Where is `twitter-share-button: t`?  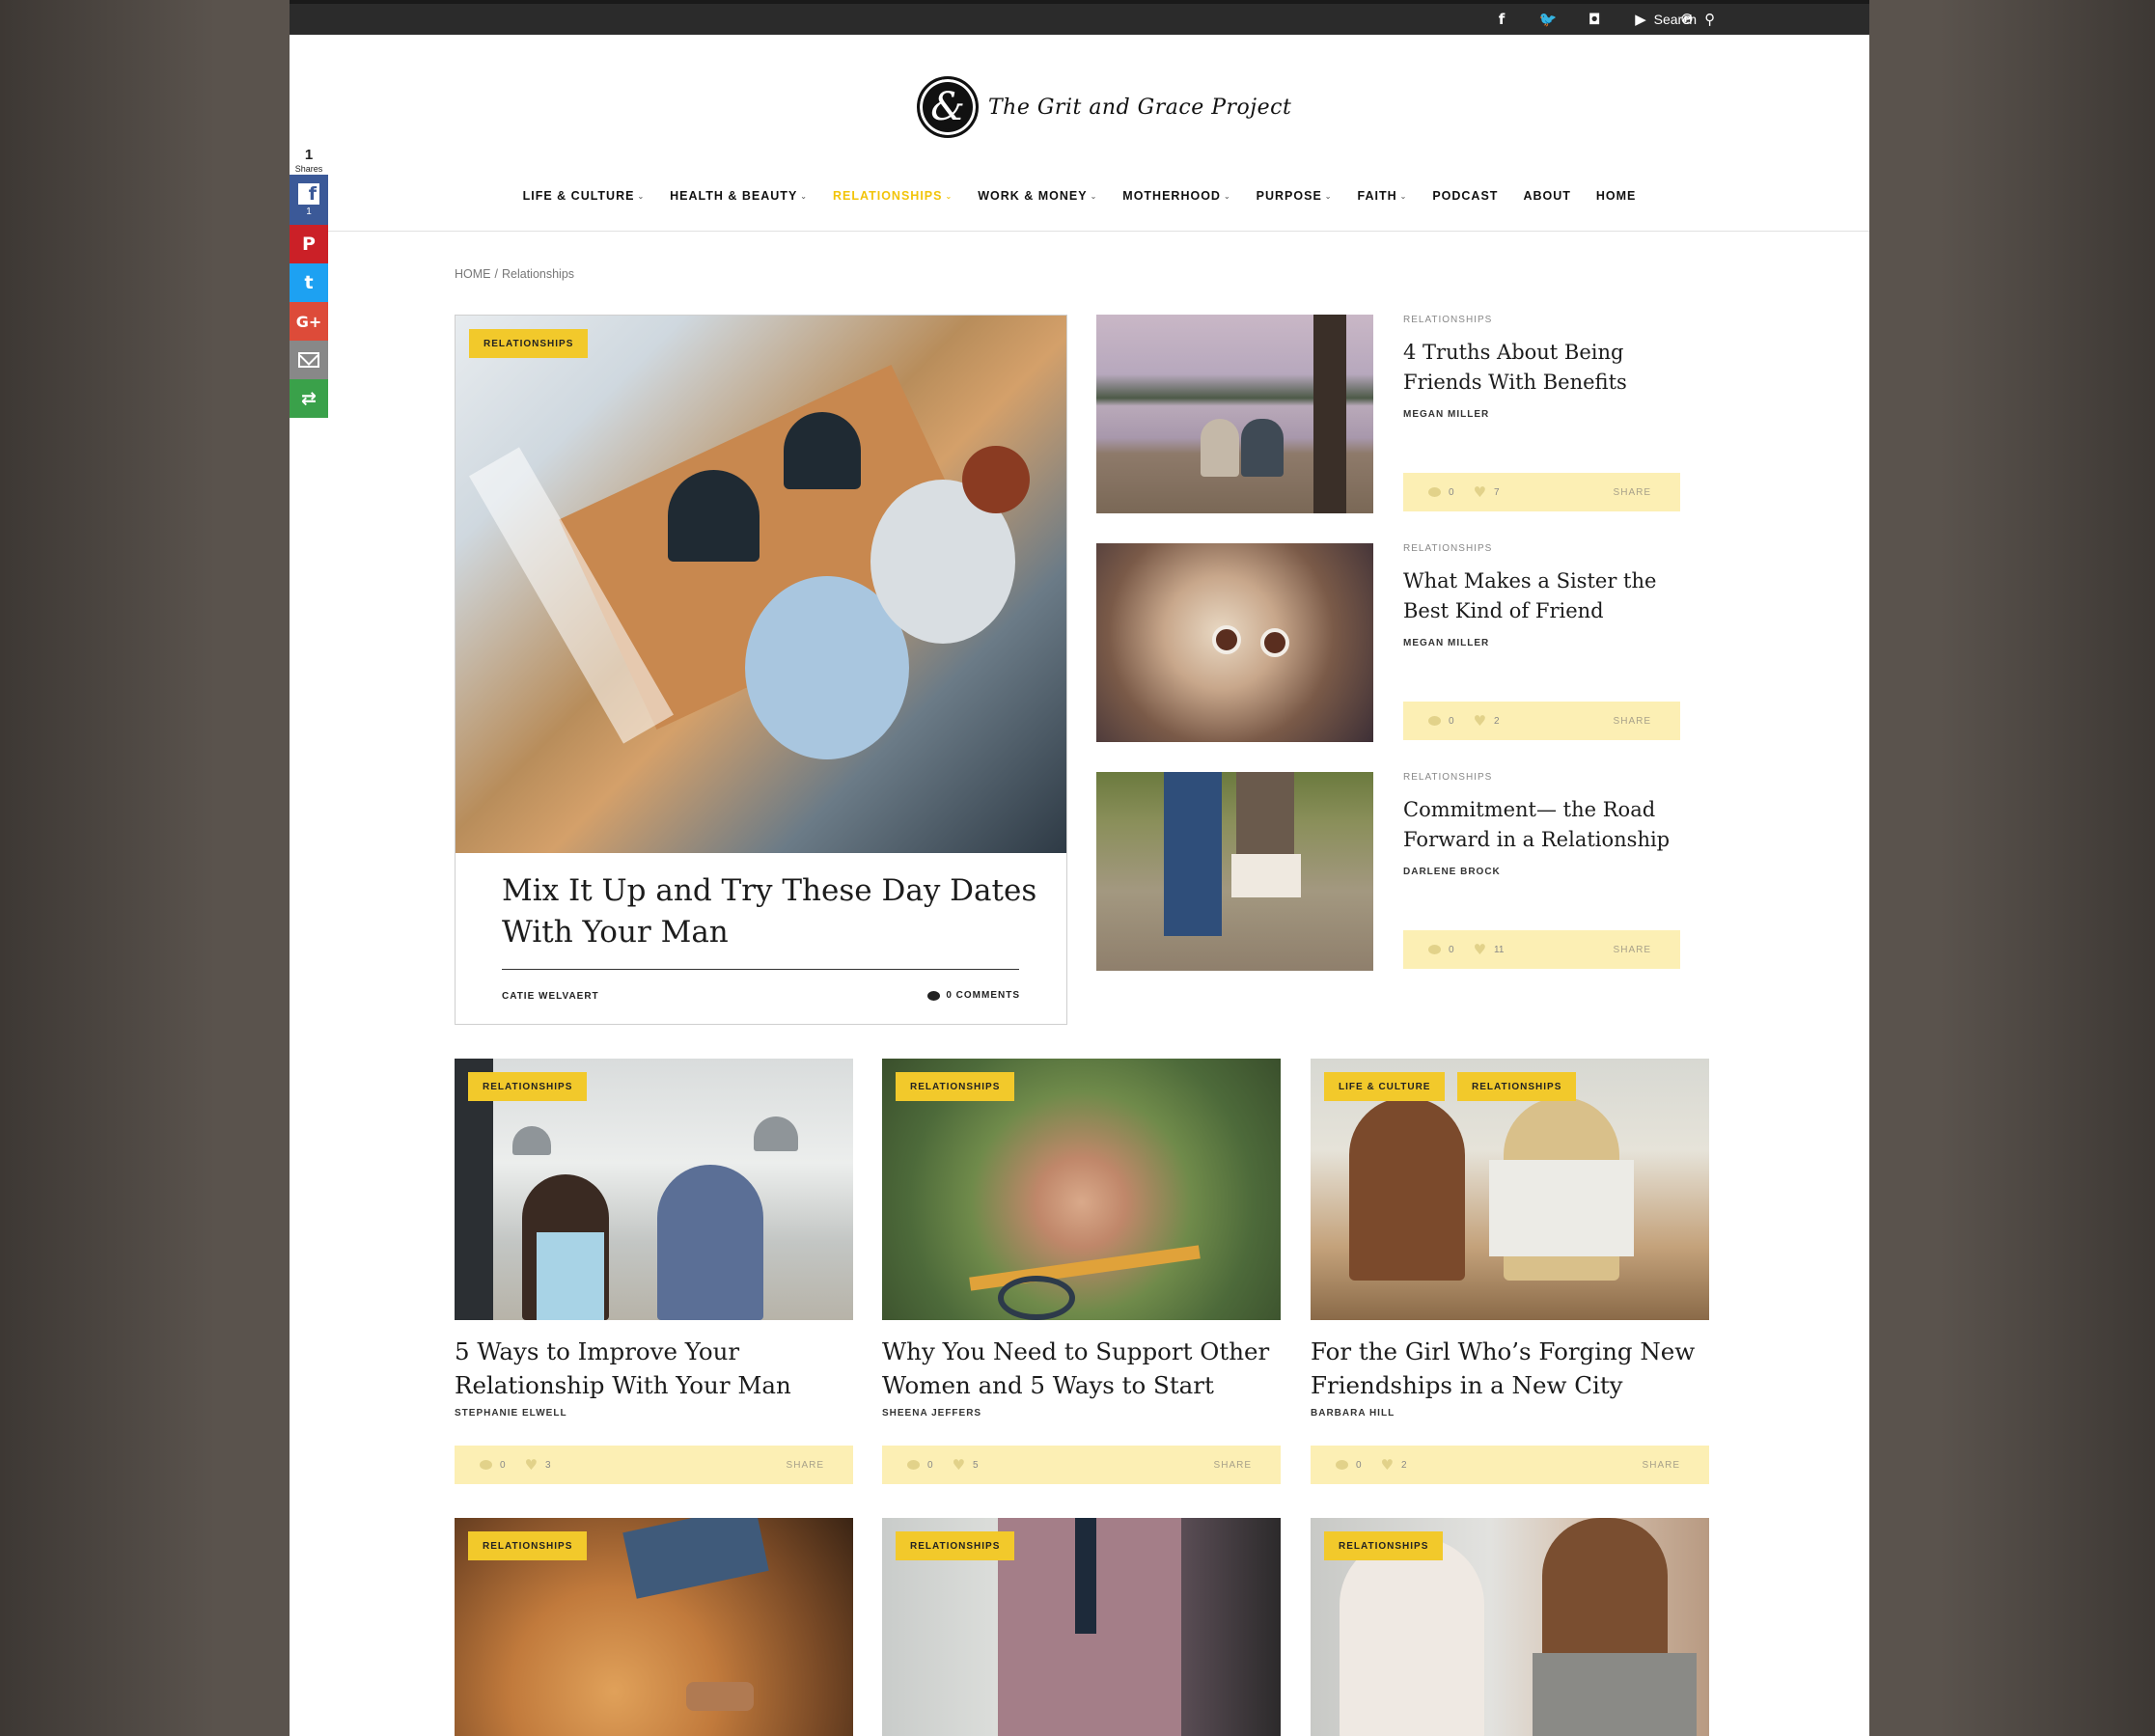
twitter-share-button: t is located at coordinates (309, 282).